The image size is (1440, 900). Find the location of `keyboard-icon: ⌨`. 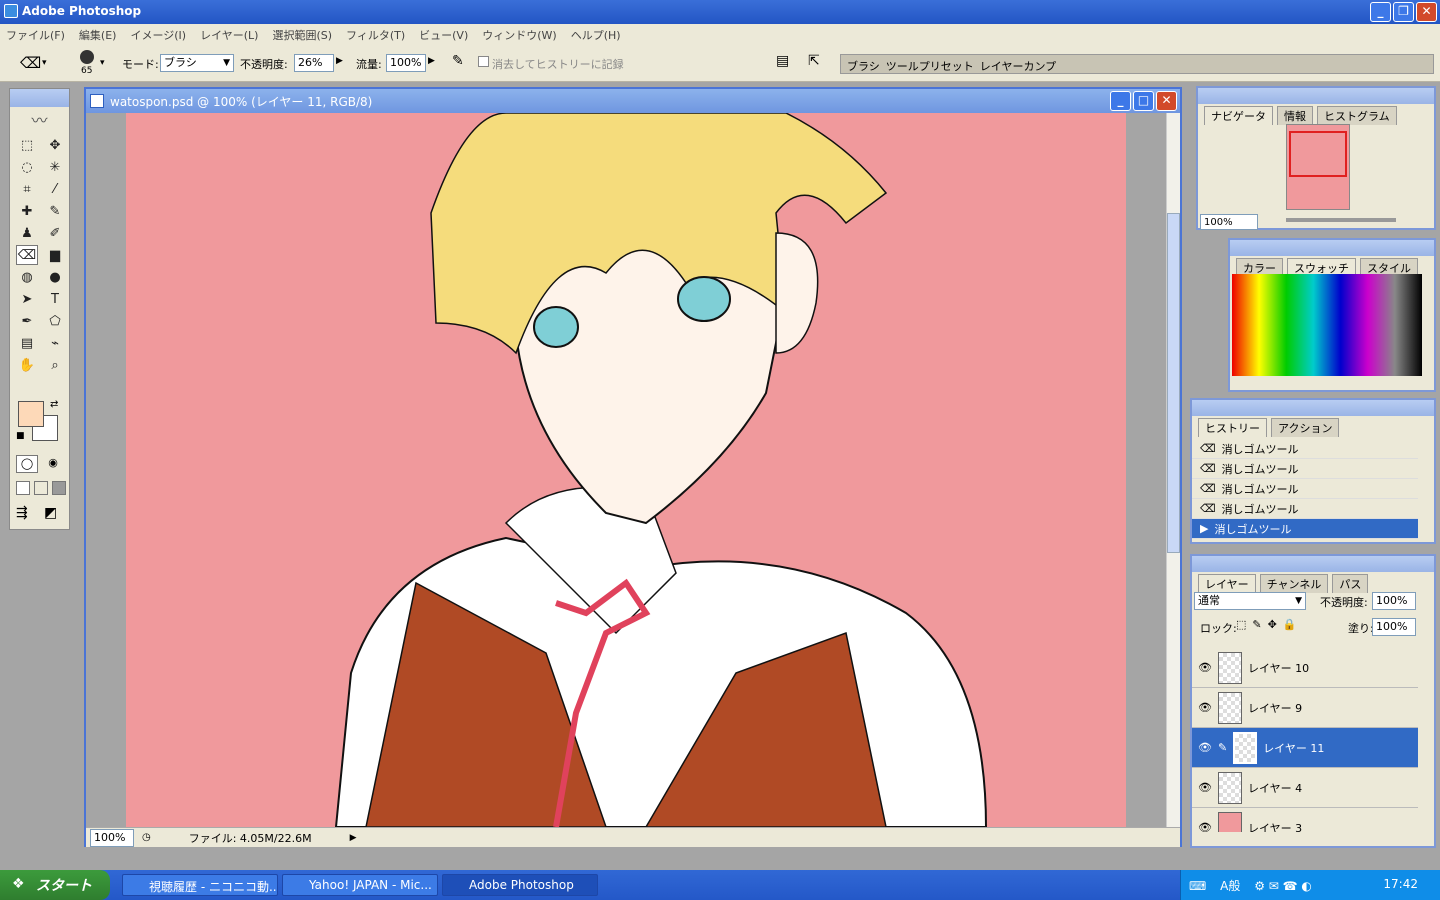

keyboard-icon: ⌨ is located at coordinates (1197, 886).